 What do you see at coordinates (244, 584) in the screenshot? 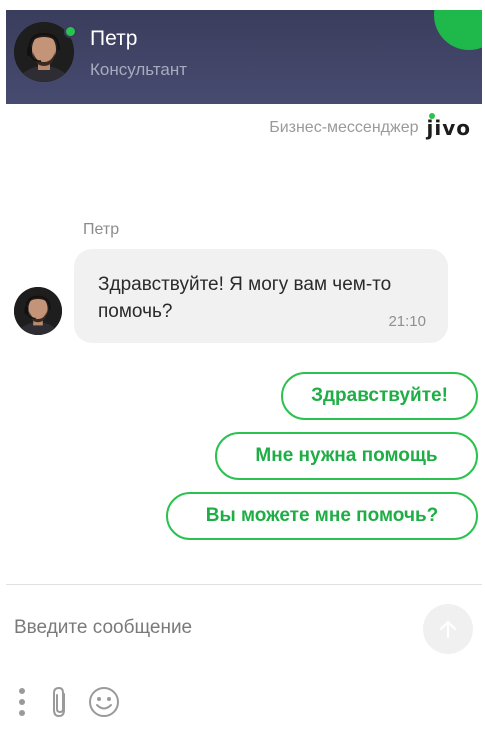
I see `composer-divider` at bounding box center [244, 584].